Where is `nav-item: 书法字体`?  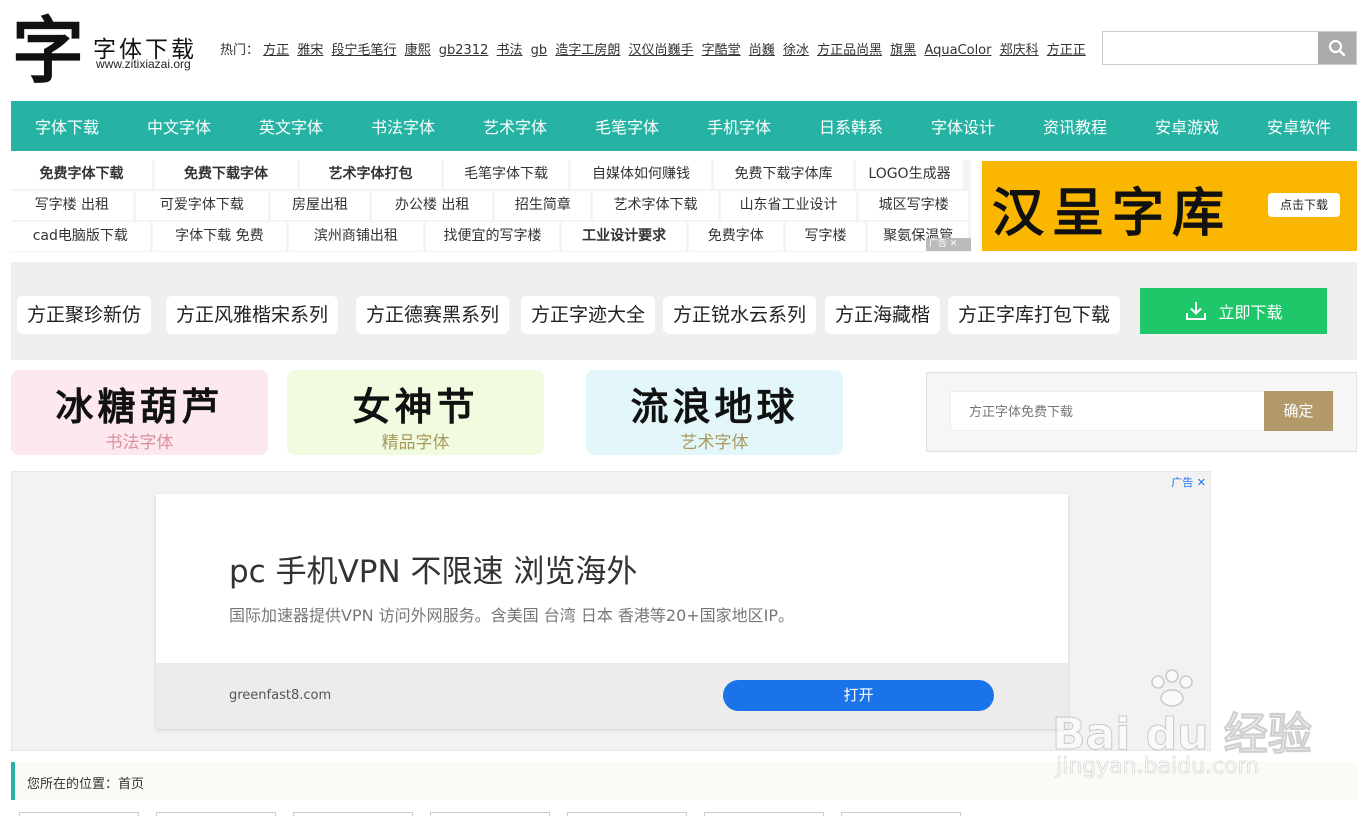 nav-item: 书法字体 is located at coordinates (403, 126).